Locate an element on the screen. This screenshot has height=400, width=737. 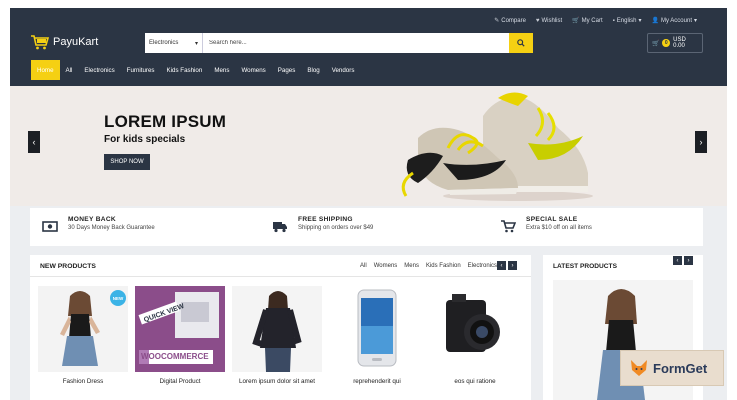
search-bar: Electronics ▾ is located at coordinates (339, 43).